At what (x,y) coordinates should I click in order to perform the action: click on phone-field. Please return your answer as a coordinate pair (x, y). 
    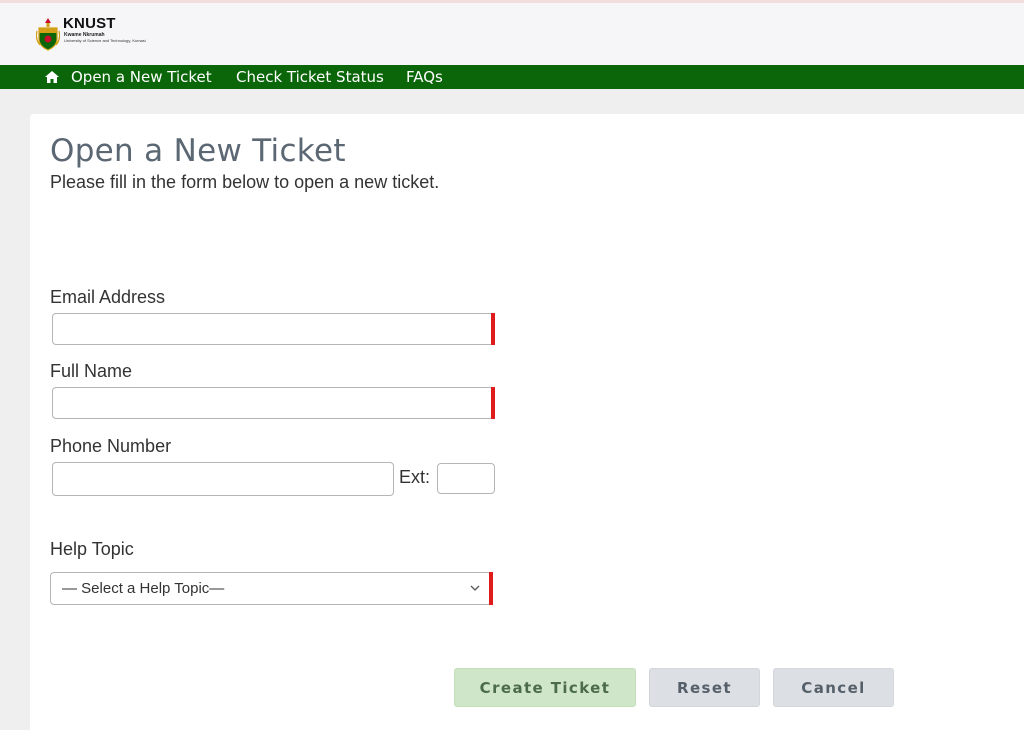
    Looking at the image, I should click on (223, 479).